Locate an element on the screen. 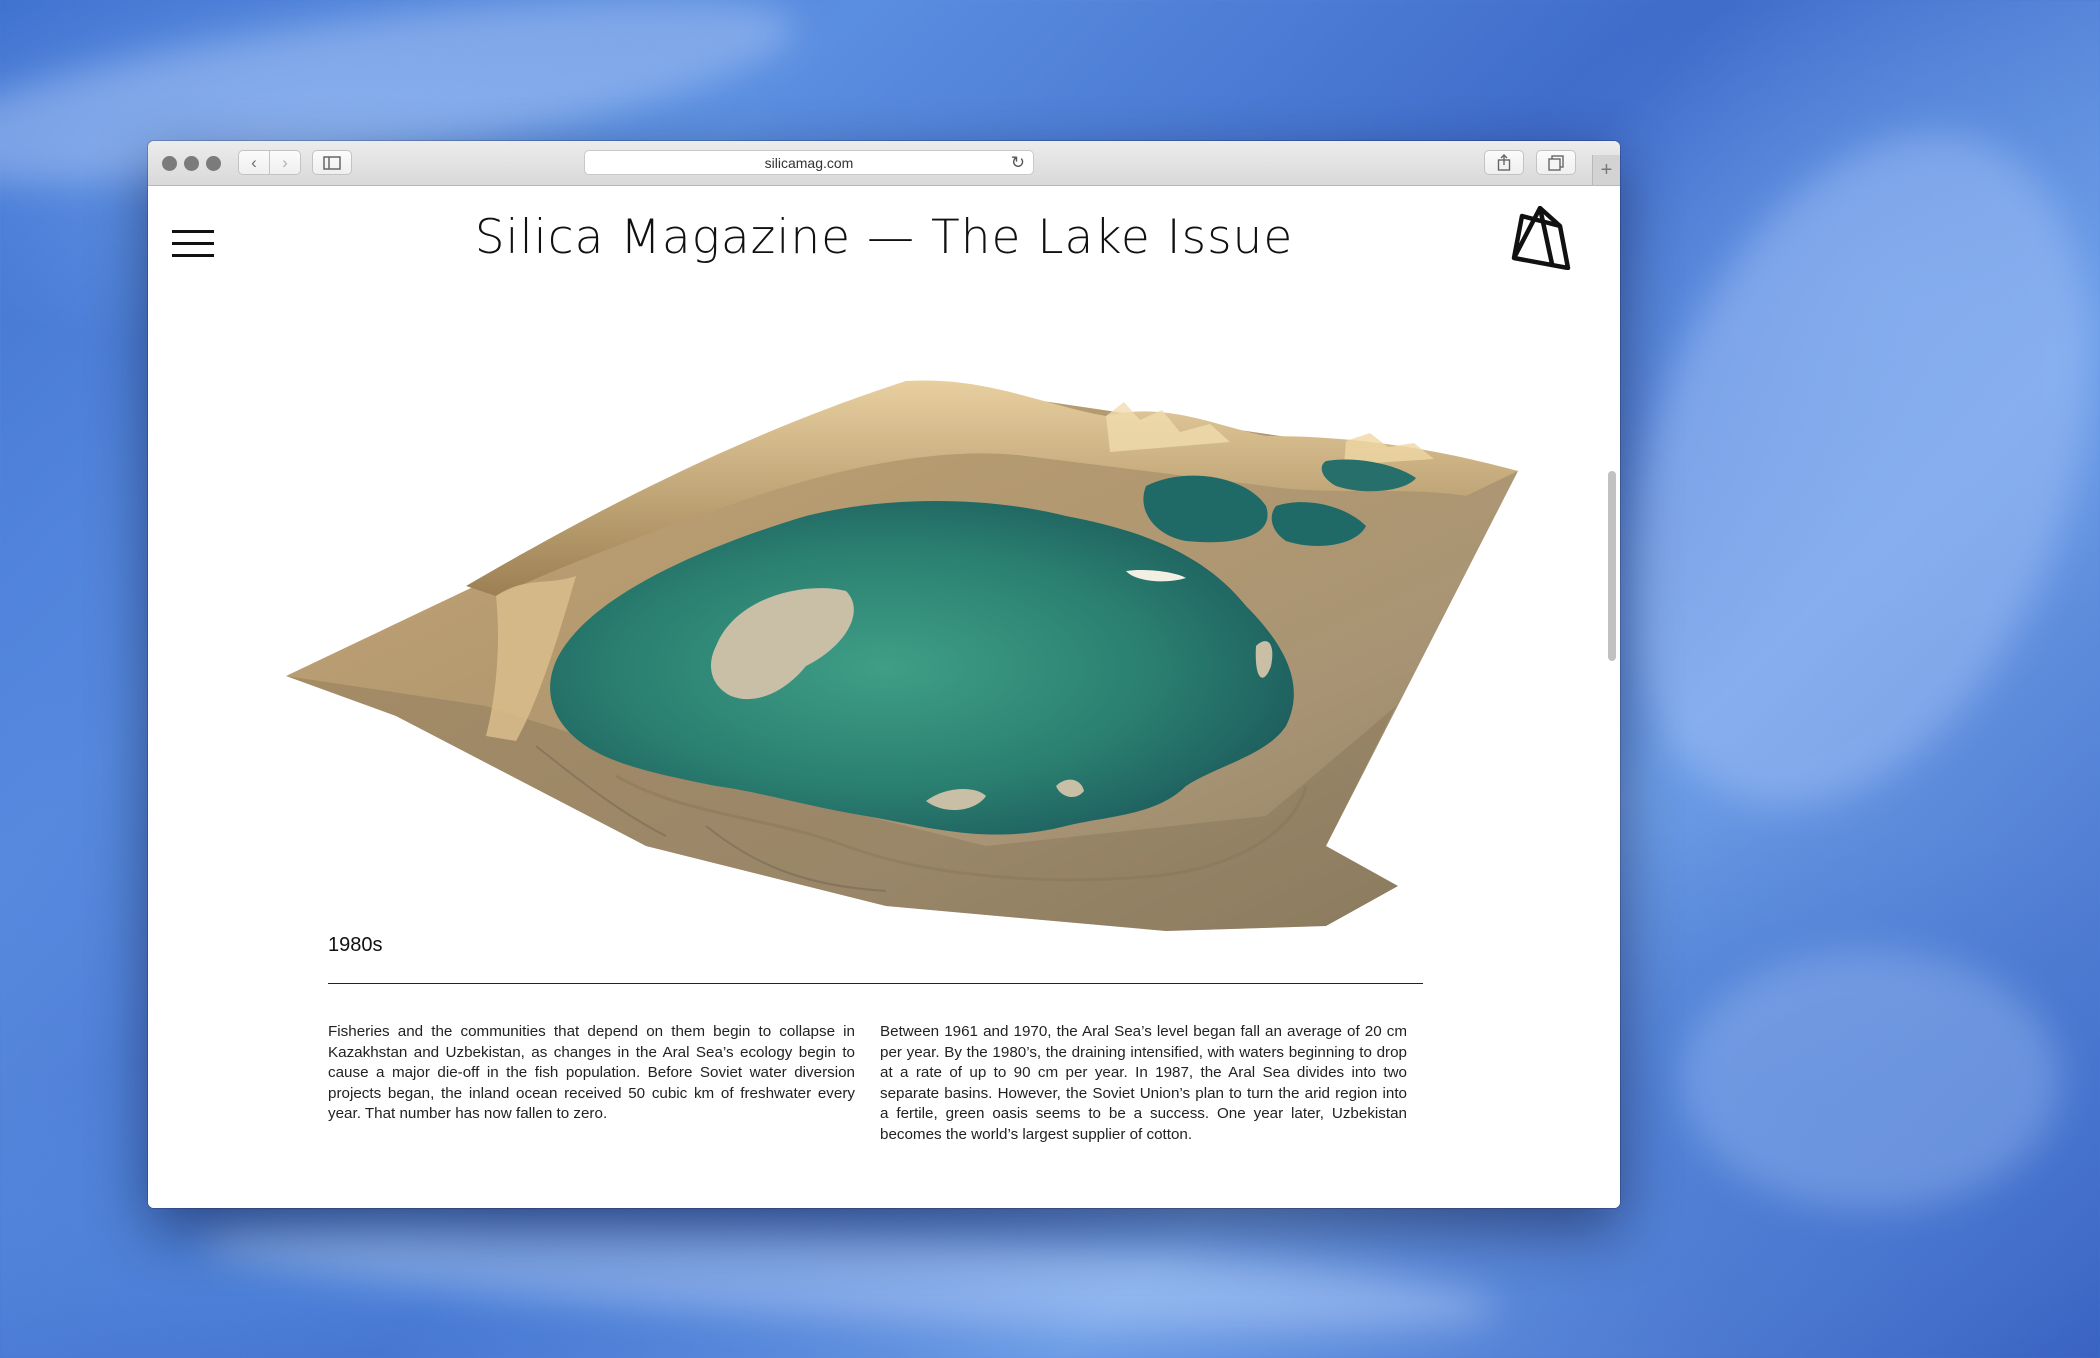 This screenshot has width=2100, height=1358. url-text: silicamag.com is located at coordinates (809, 162).